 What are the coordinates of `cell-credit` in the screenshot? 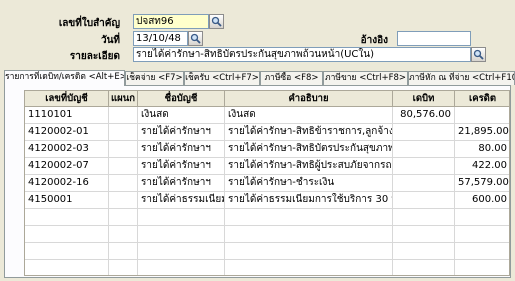 It's located at (482, 115).